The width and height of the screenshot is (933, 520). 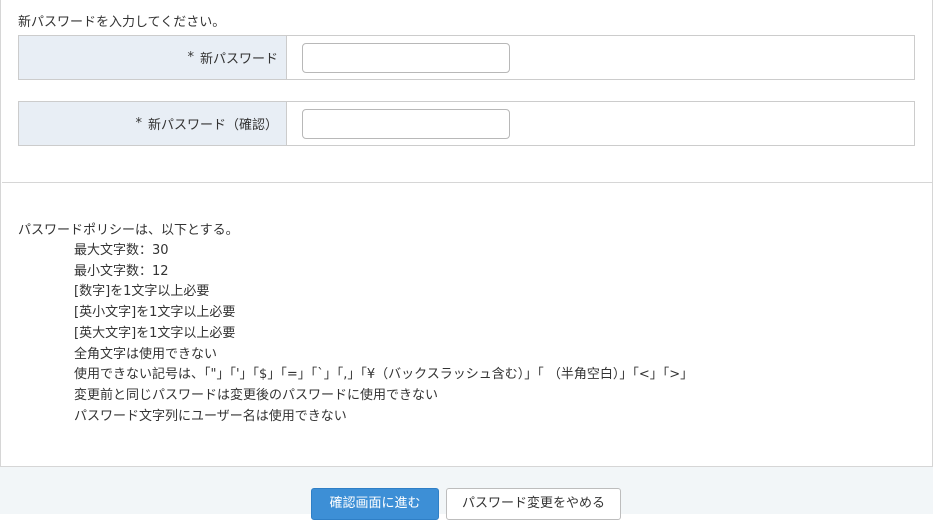 I want to click on confirm-password-label-cell: * 新パスワード（確認）, so click(x=153, y=123).